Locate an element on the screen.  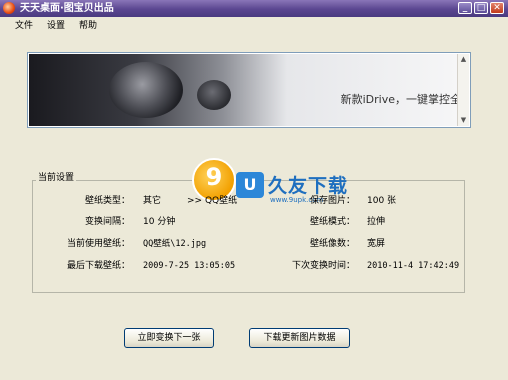
menu-help: 帮助 is located at coordinates (88, 26).